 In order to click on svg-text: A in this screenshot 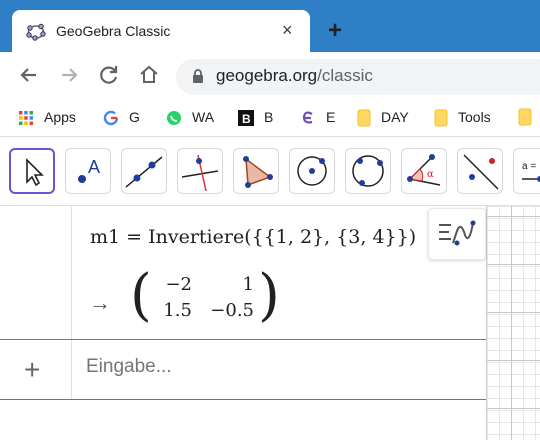, I will do `click(94, 167)`.